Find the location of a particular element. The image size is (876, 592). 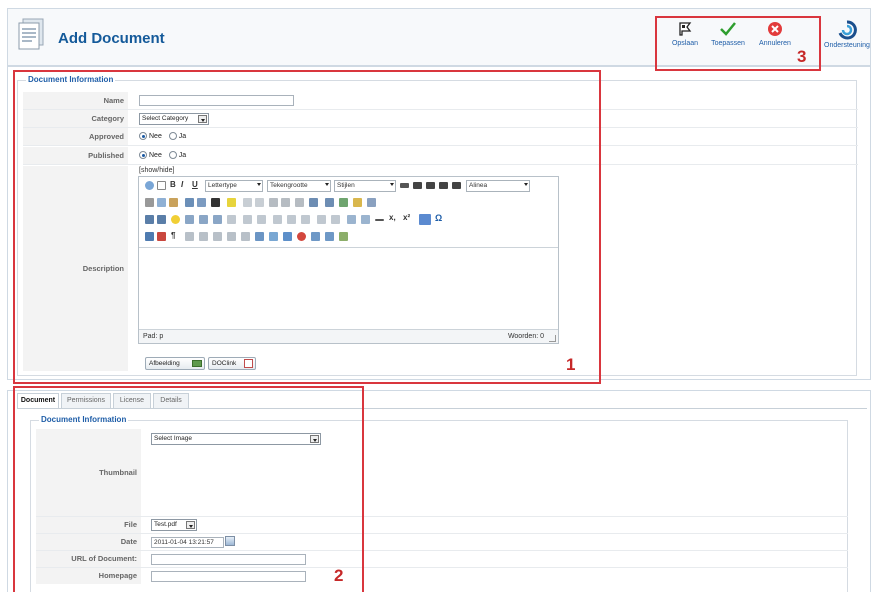

document-icon is located at coordinates (31, 34).